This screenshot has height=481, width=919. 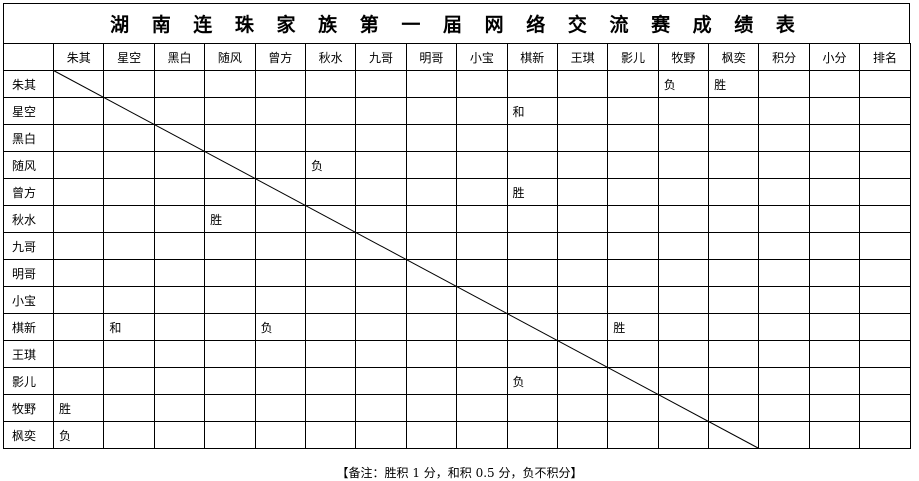 I want to click on table-row: 秋水 胜, so click(x=457, y=219).